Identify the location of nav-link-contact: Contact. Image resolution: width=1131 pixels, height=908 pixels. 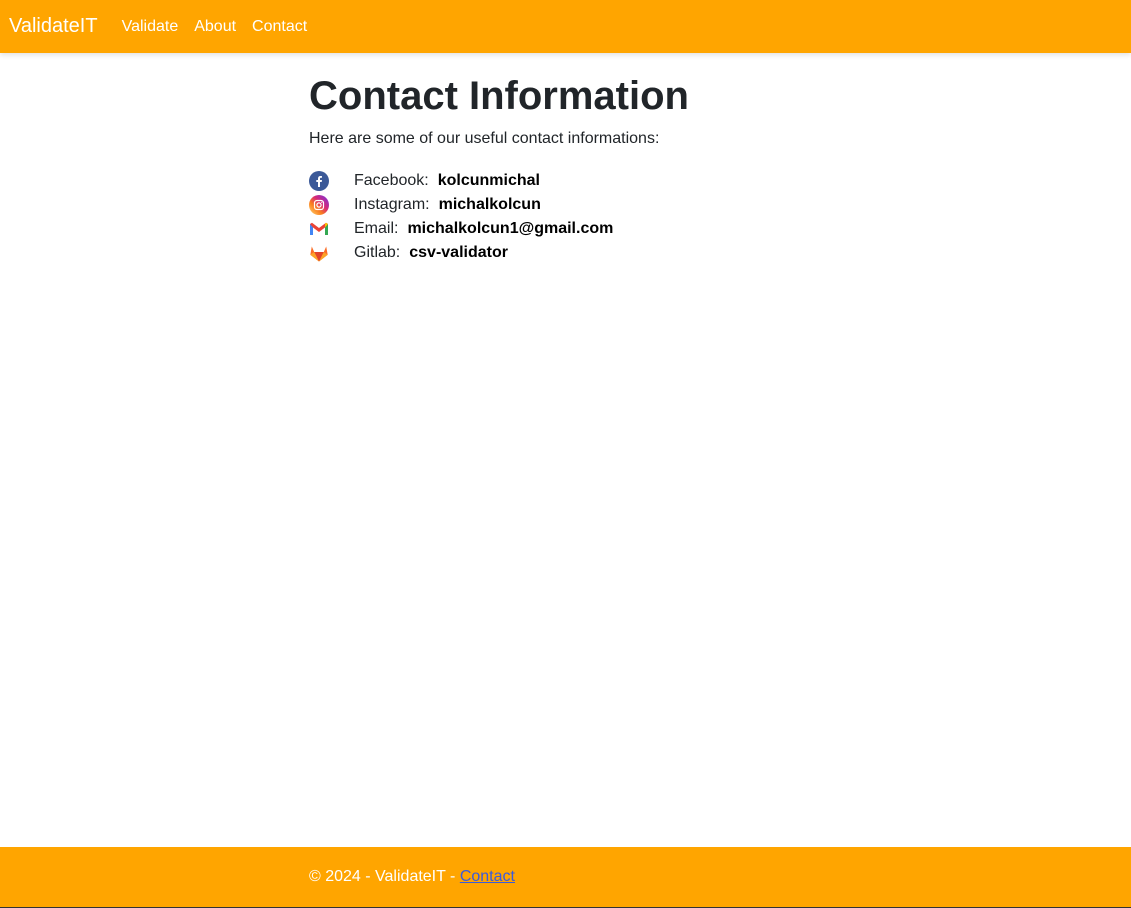
(279, 27).